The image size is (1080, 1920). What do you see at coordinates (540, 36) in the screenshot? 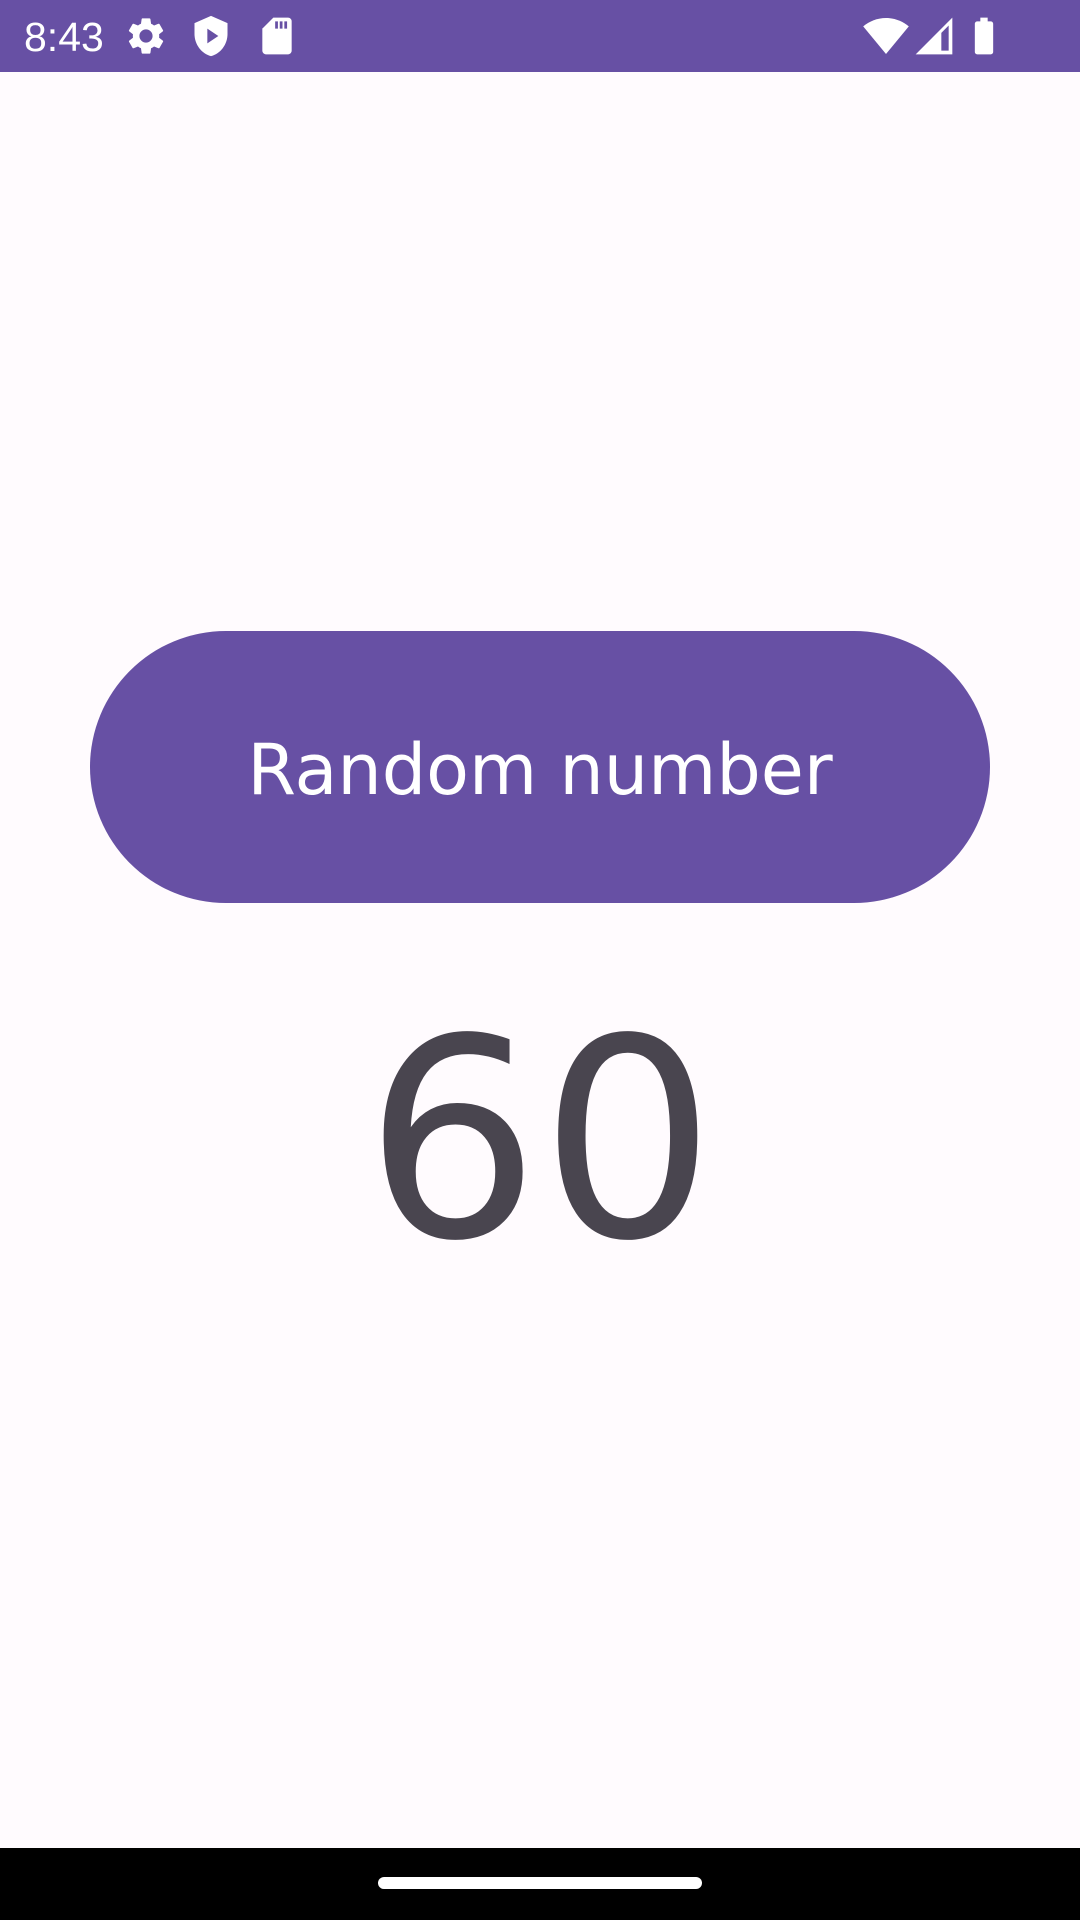
I see `status-bar: 8:43` at bounding box center [540, 36].